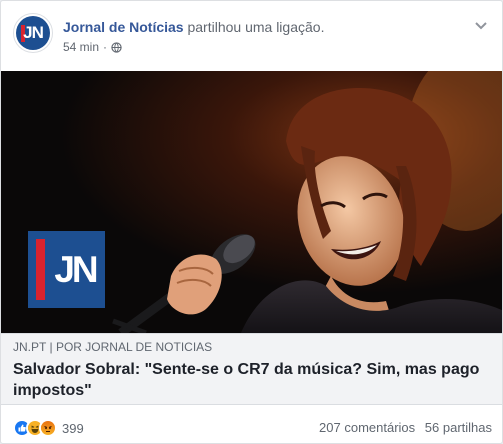 The width and height of the screenshot is (503, 444). I want to click on page-avatar: JN, so click(33, 33).